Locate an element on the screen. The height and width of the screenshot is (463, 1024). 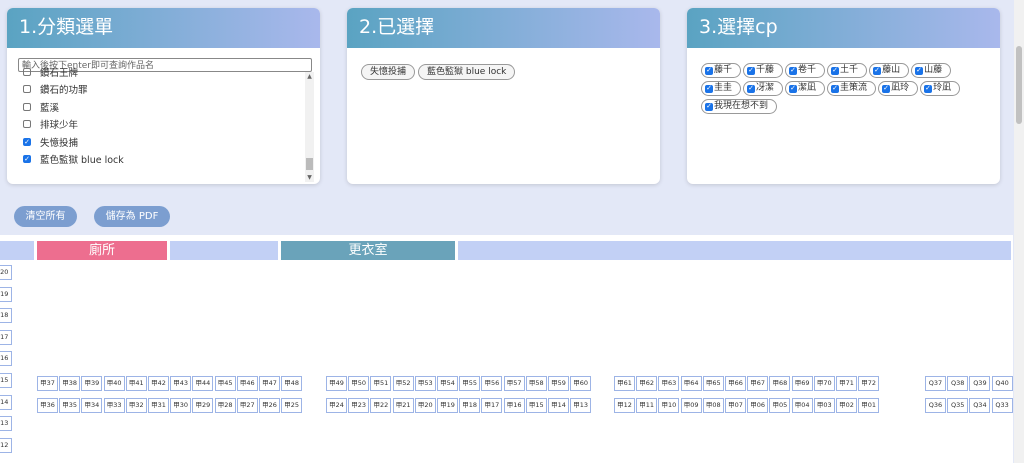
page-scrollbar is located at coordinates (1019, 231).